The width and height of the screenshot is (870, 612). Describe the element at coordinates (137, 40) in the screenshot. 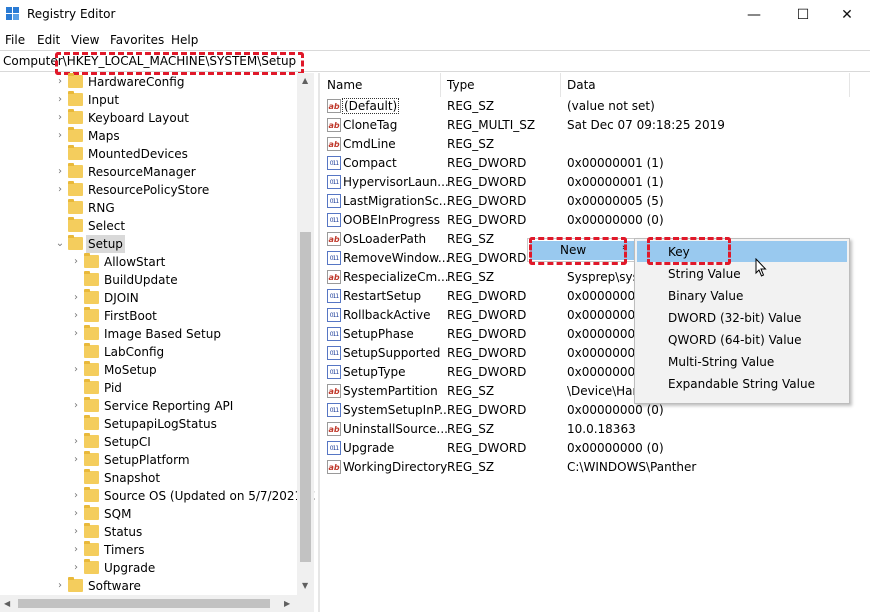

I see `menu-favorites: Favorites` at that location.